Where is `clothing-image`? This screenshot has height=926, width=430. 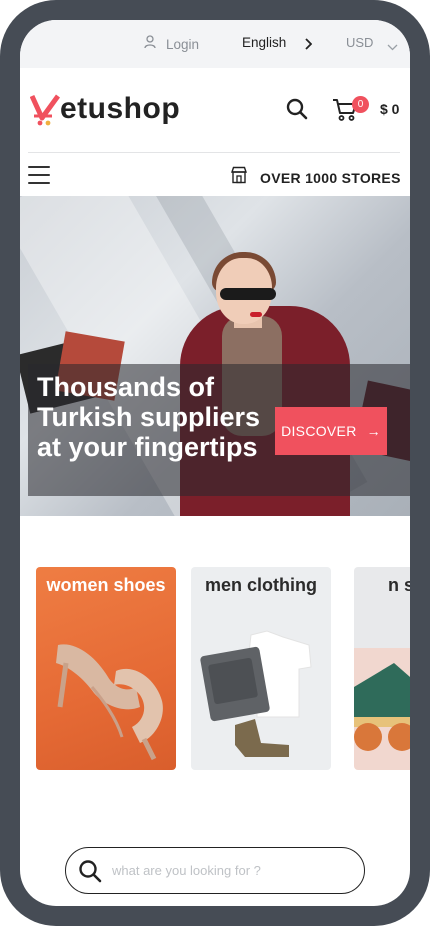
clothing-image is located at coordinates (256, 693).